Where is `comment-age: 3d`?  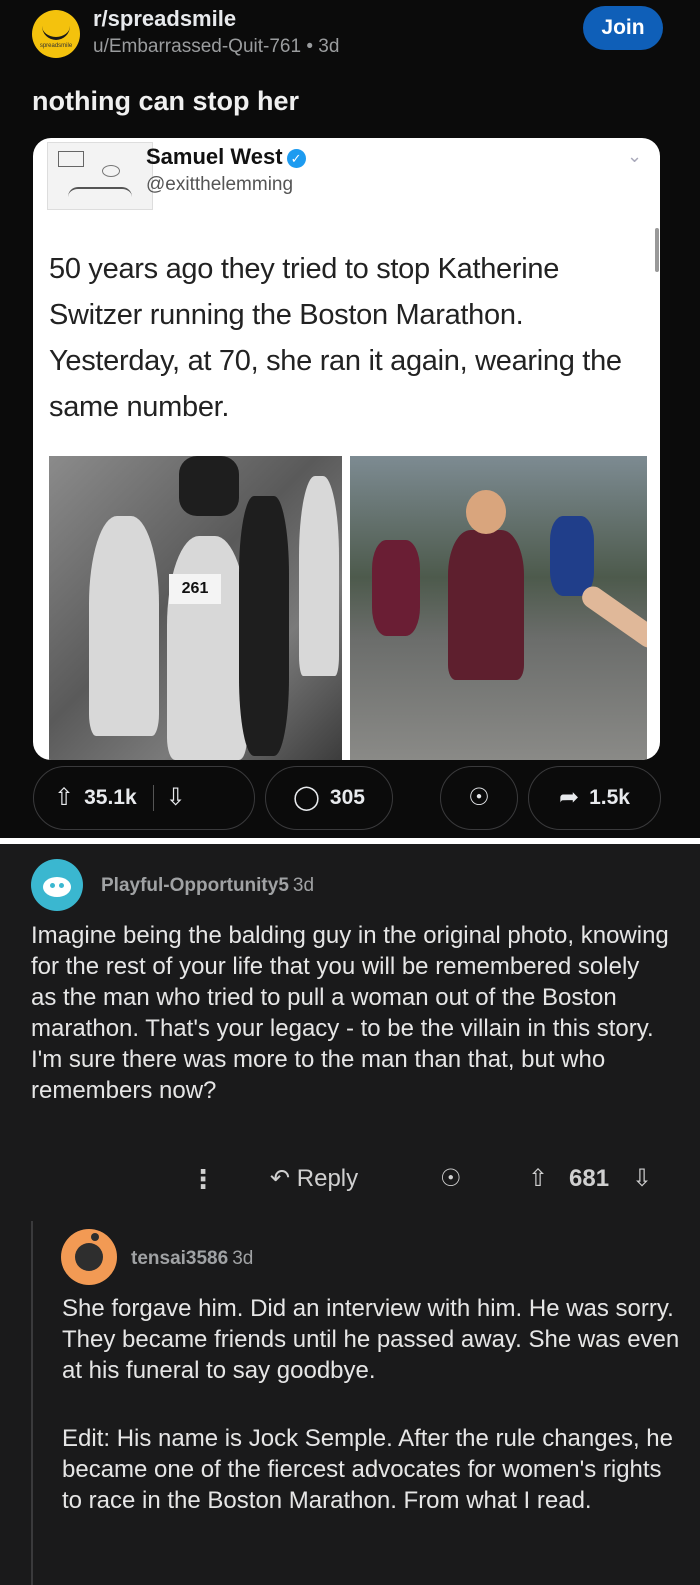
comment-age: 3d is located at coordinates (303, 885).